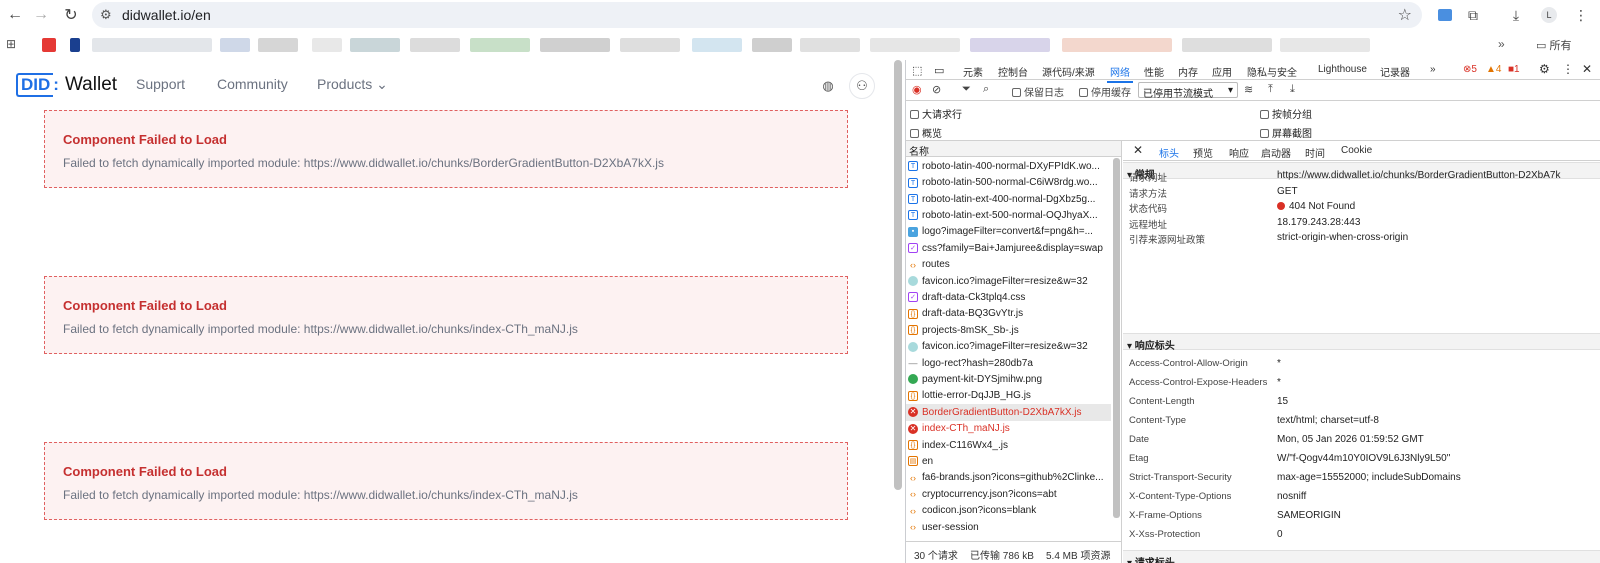 This screenshot has height=563, width=1600. What do you see at coordinates (1286, 113) in the screenshot?
I see `group-by-frame-checkbox: 按帧分组` at bounding box center [1286, 113].